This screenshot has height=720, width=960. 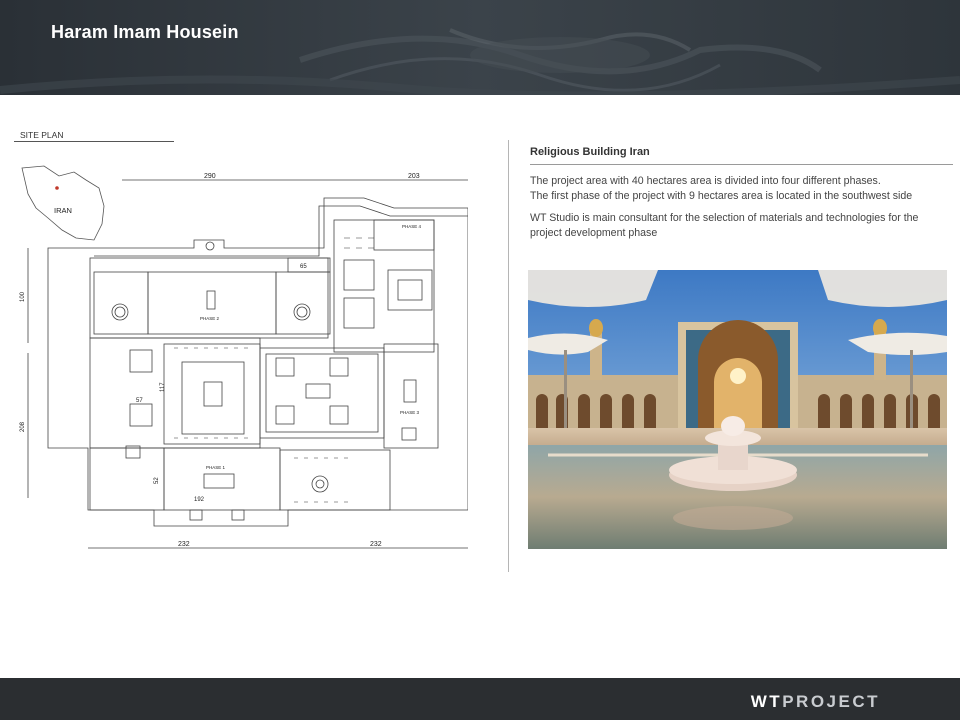 I want to click on dim-203: 203, so click(x=414, y=176).